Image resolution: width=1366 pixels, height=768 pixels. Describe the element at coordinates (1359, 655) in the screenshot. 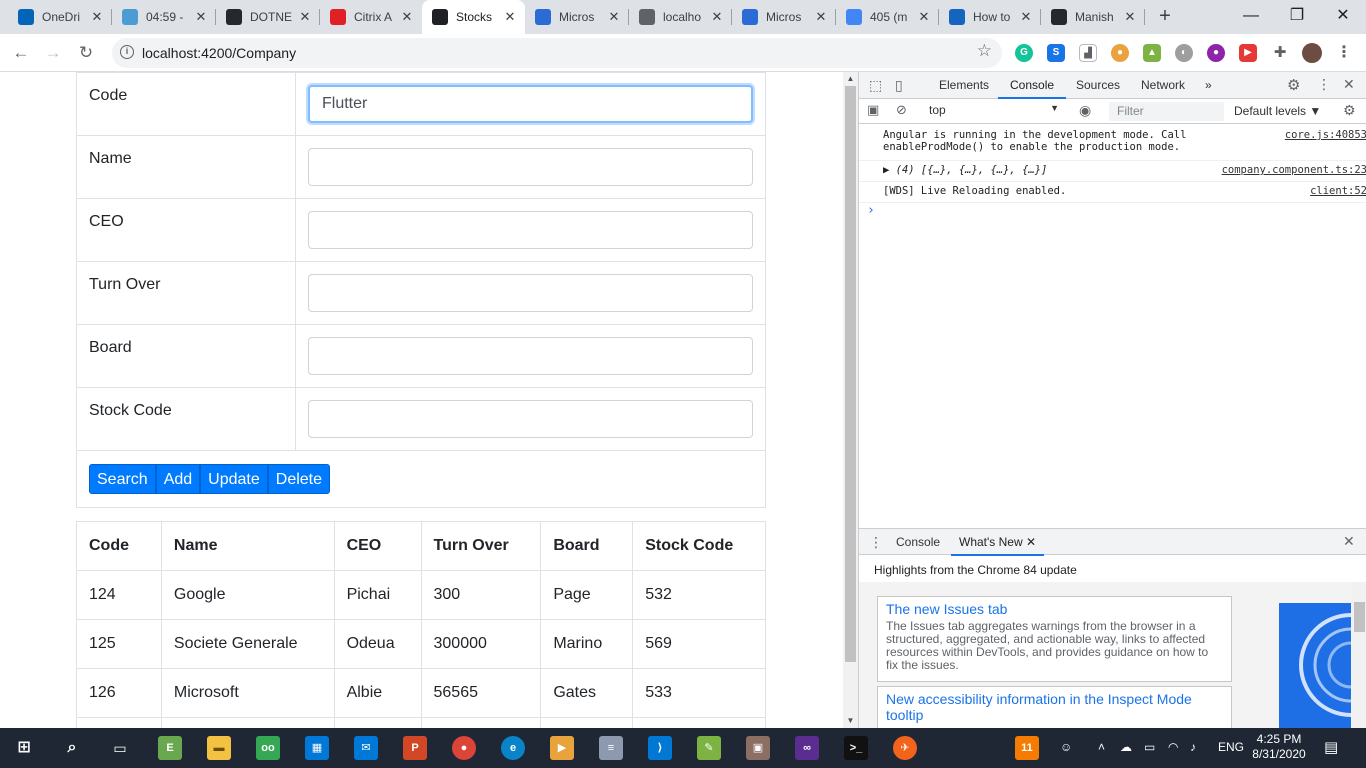

I see `whats-new-scrollbar` at that location.